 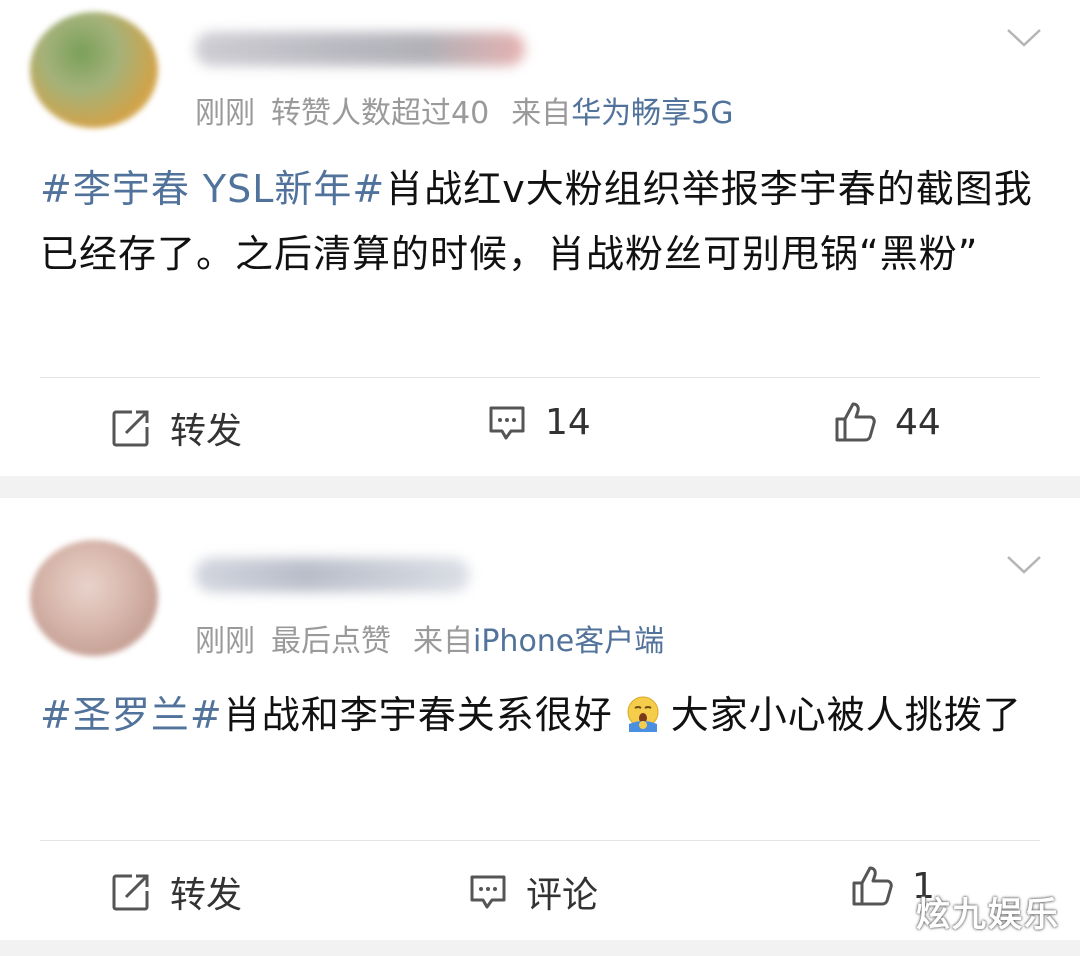 I want to click on topic-tag: #圣罗兰#, so click(x=131, y=715).